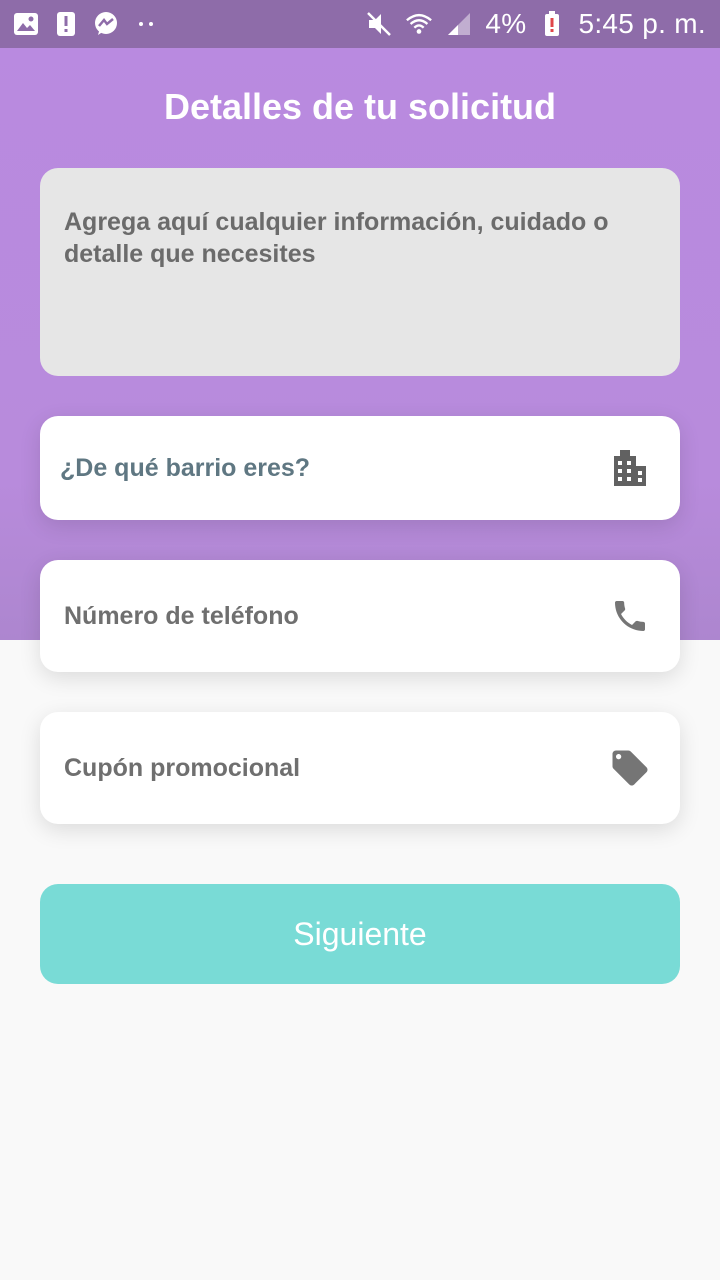 The width and height of the screenshot is (720, 1280). What do you see at coordinates (86, 24) in the screenshot?
I see `status-bar-left` at bounding box center [86, 24].